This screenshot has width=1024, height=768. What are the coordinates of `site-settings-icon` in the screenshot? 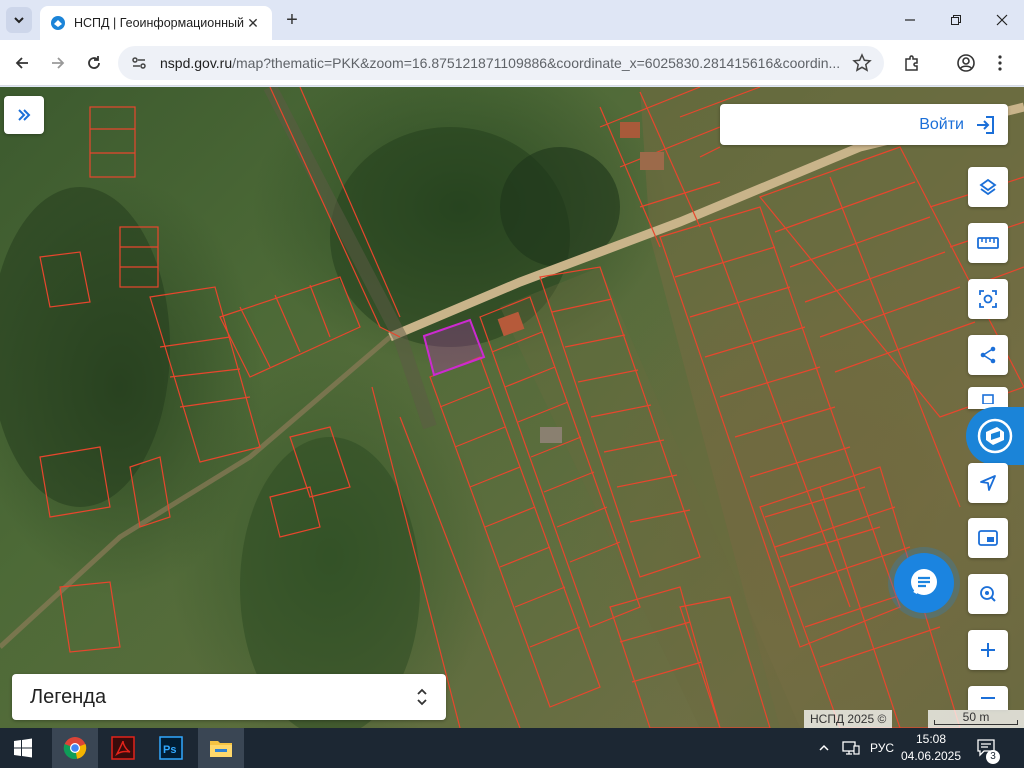 It's located at (139, 63).